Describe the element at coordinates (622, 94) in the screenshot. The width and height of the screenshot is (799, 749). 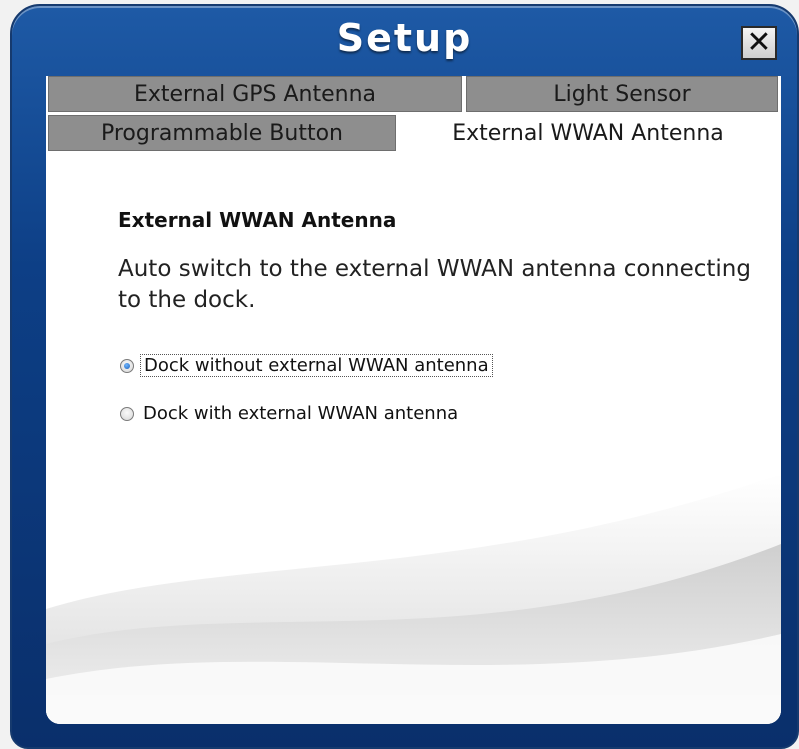
I see `tab-light-sensor: Light Sensor` at that location.